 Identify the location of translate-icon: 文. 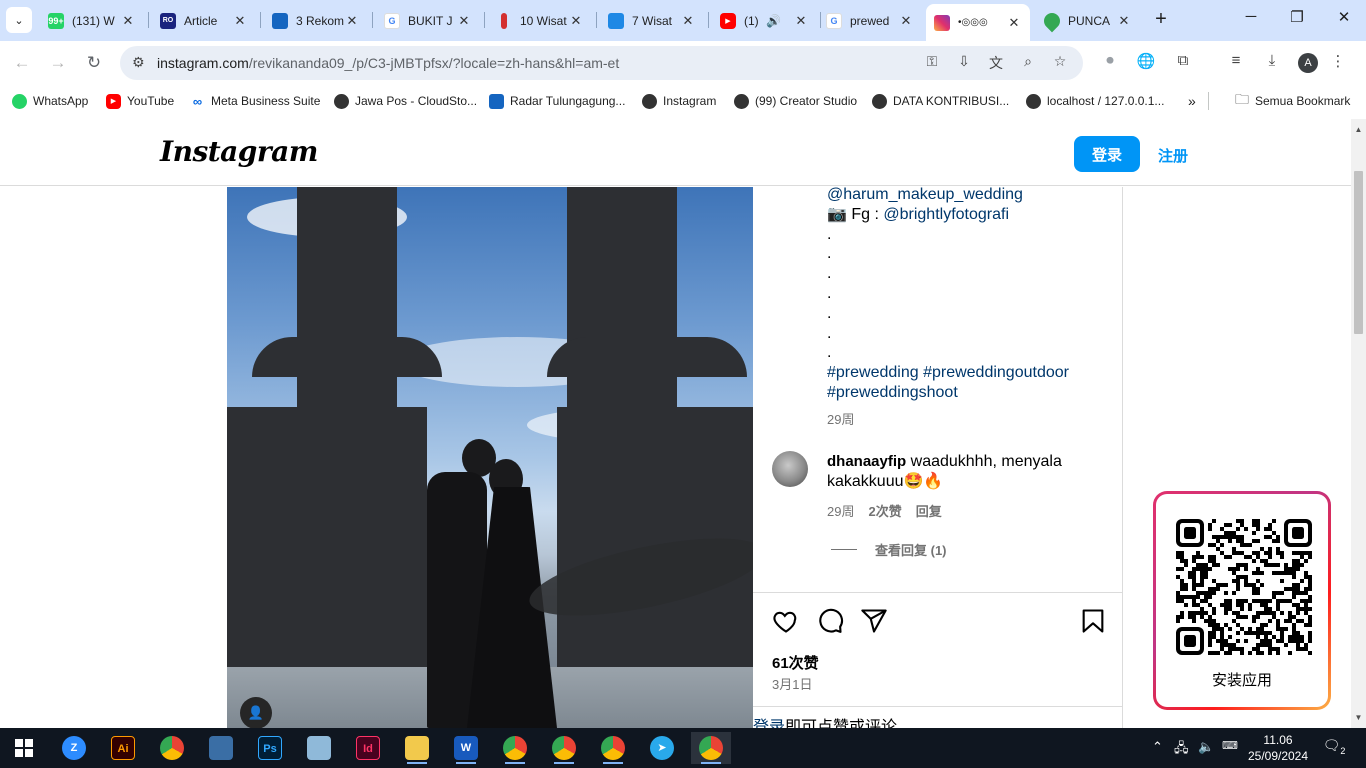
(996, 63).